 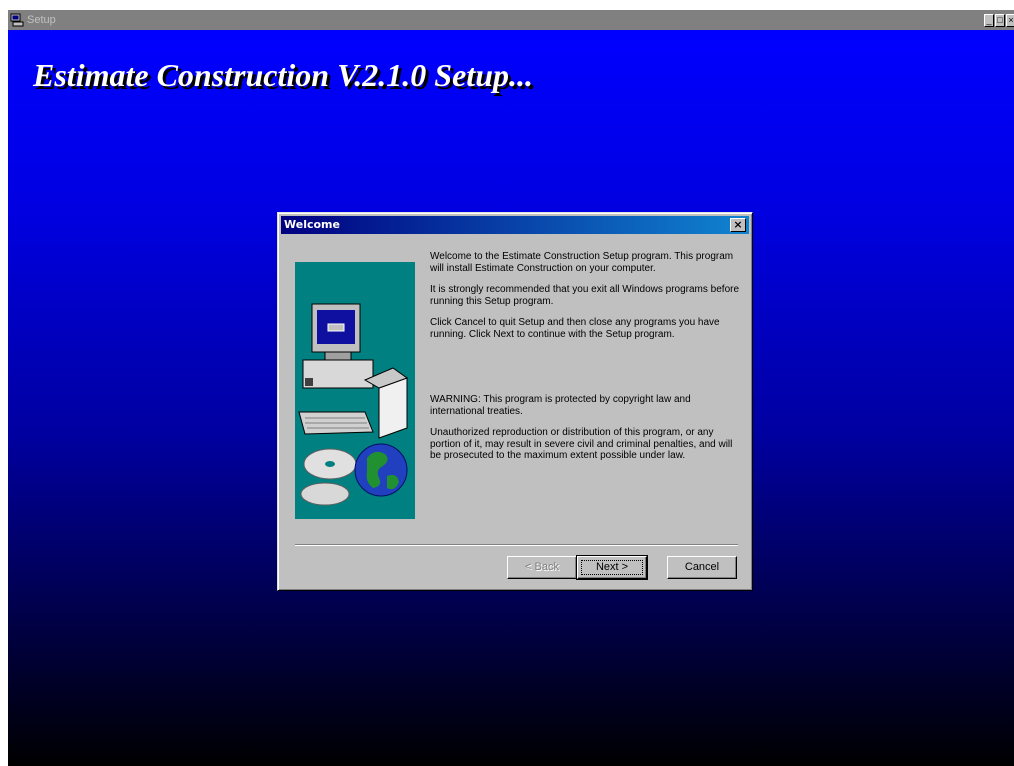 What do you see at coordinates (511, 20) in the screenshot?
I see `window-titlebar: Setup _ □ ×` at bounding box center [511, 20].